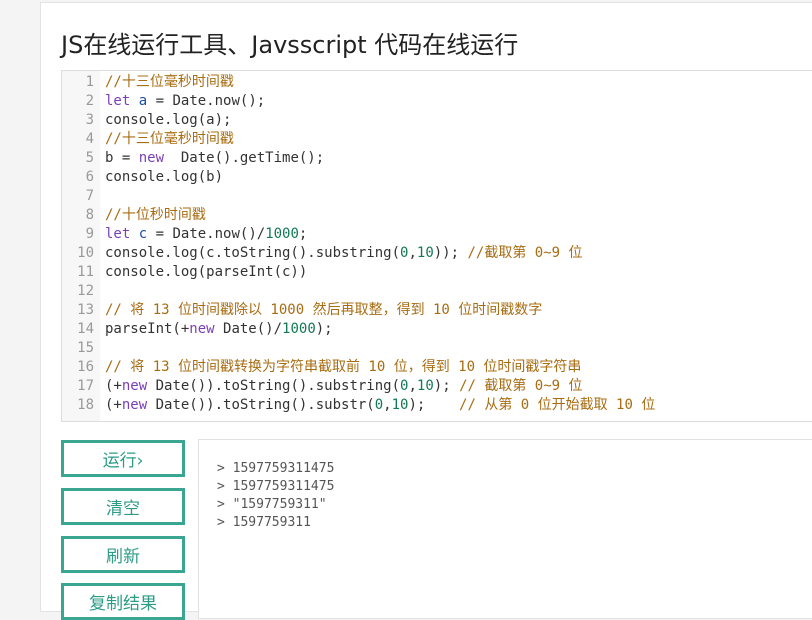 This screenshot has height=620, width=812. I want to click on code-token: = Date.now()/, so click(206, 234).